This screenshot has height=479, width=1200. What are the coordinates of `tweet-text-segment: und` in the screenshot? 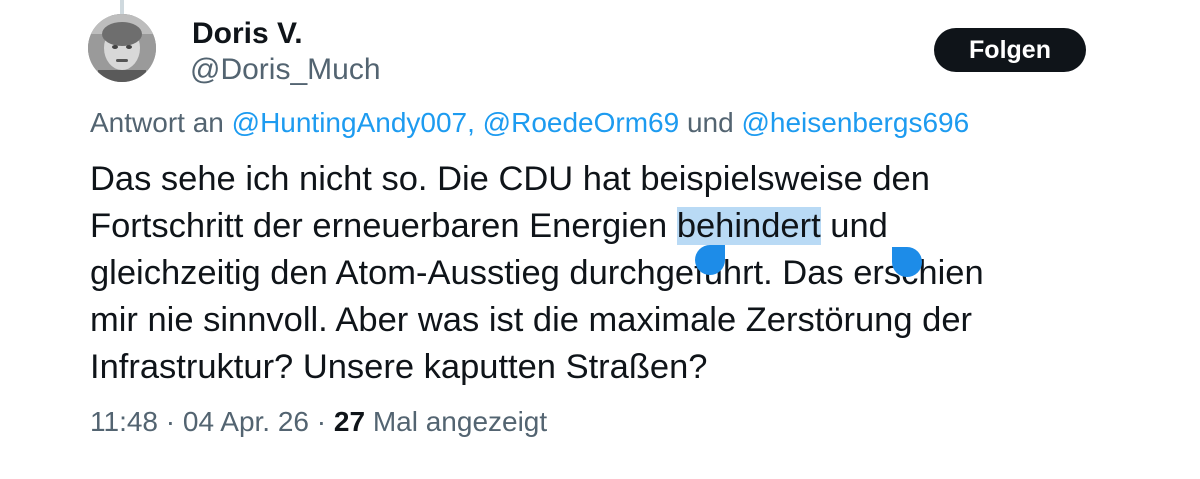 It's located at (854, 226).